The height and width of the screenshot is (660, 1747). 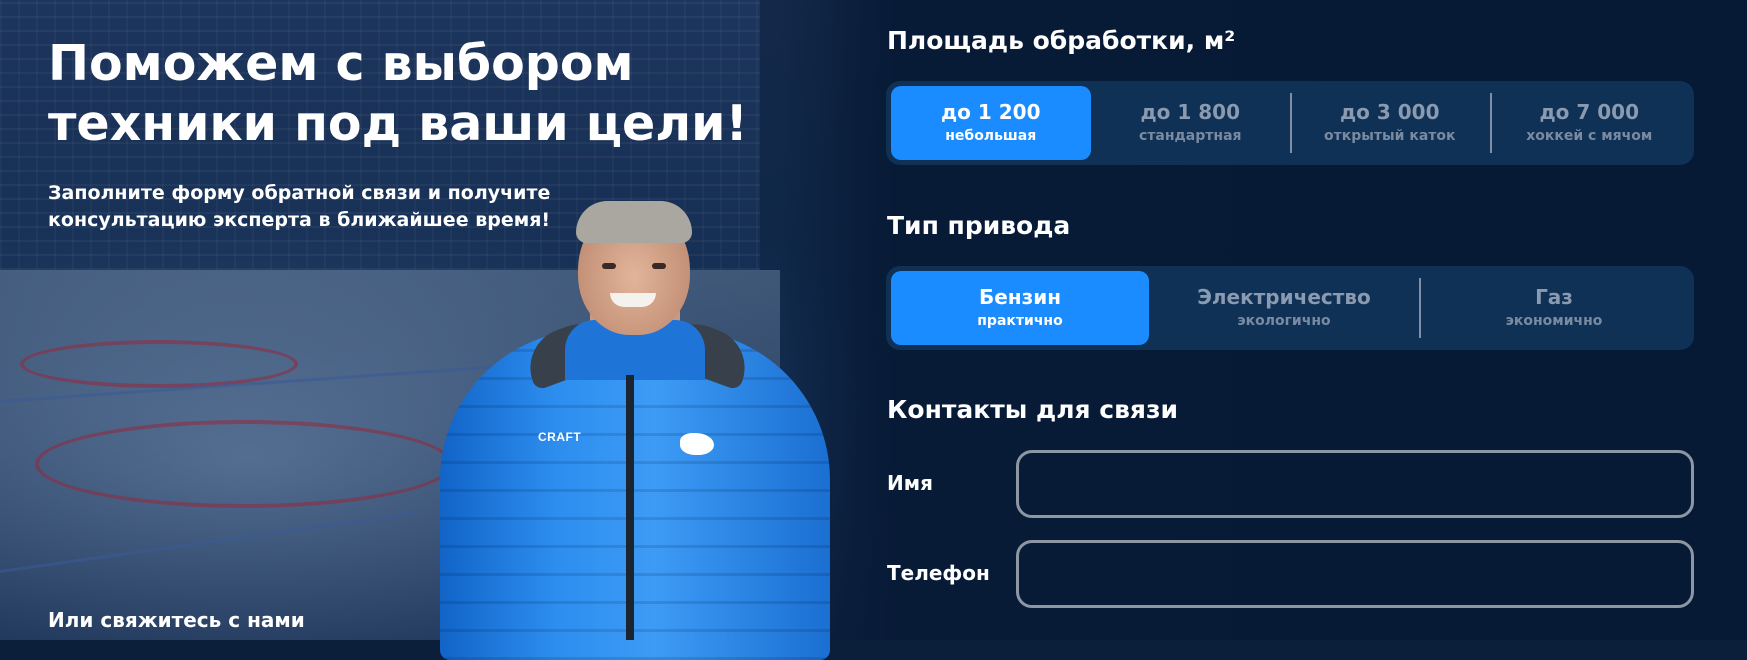 What do you see at coordinates (1355, 574) in the screenshot?
I see `phone-input` at bounding box center [1355, 574].